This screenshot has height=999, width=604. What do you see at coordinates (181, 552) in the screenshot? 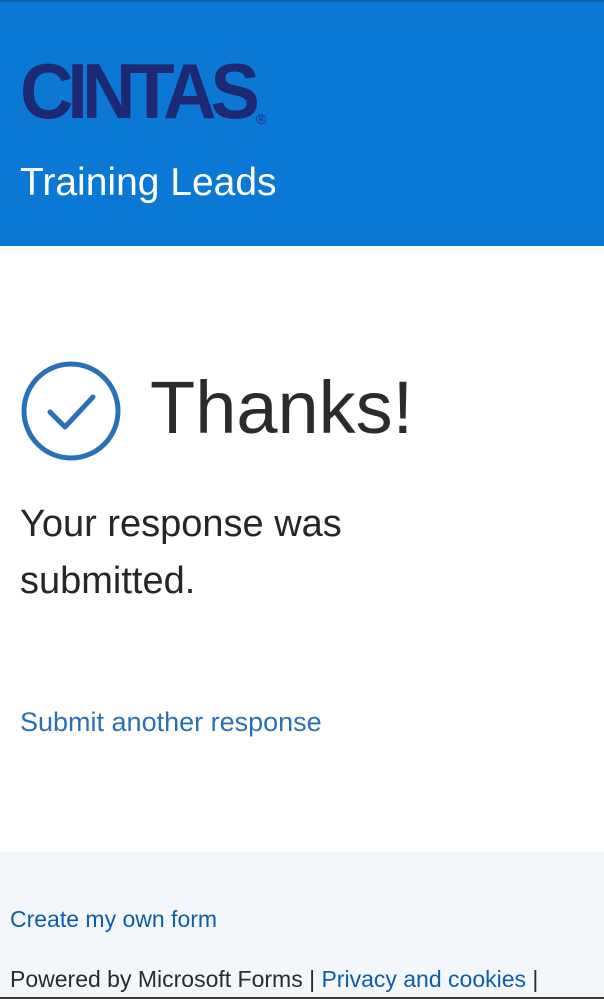
I see `submitted-message: Your response was submitted.` at bounding box center [181, 552].